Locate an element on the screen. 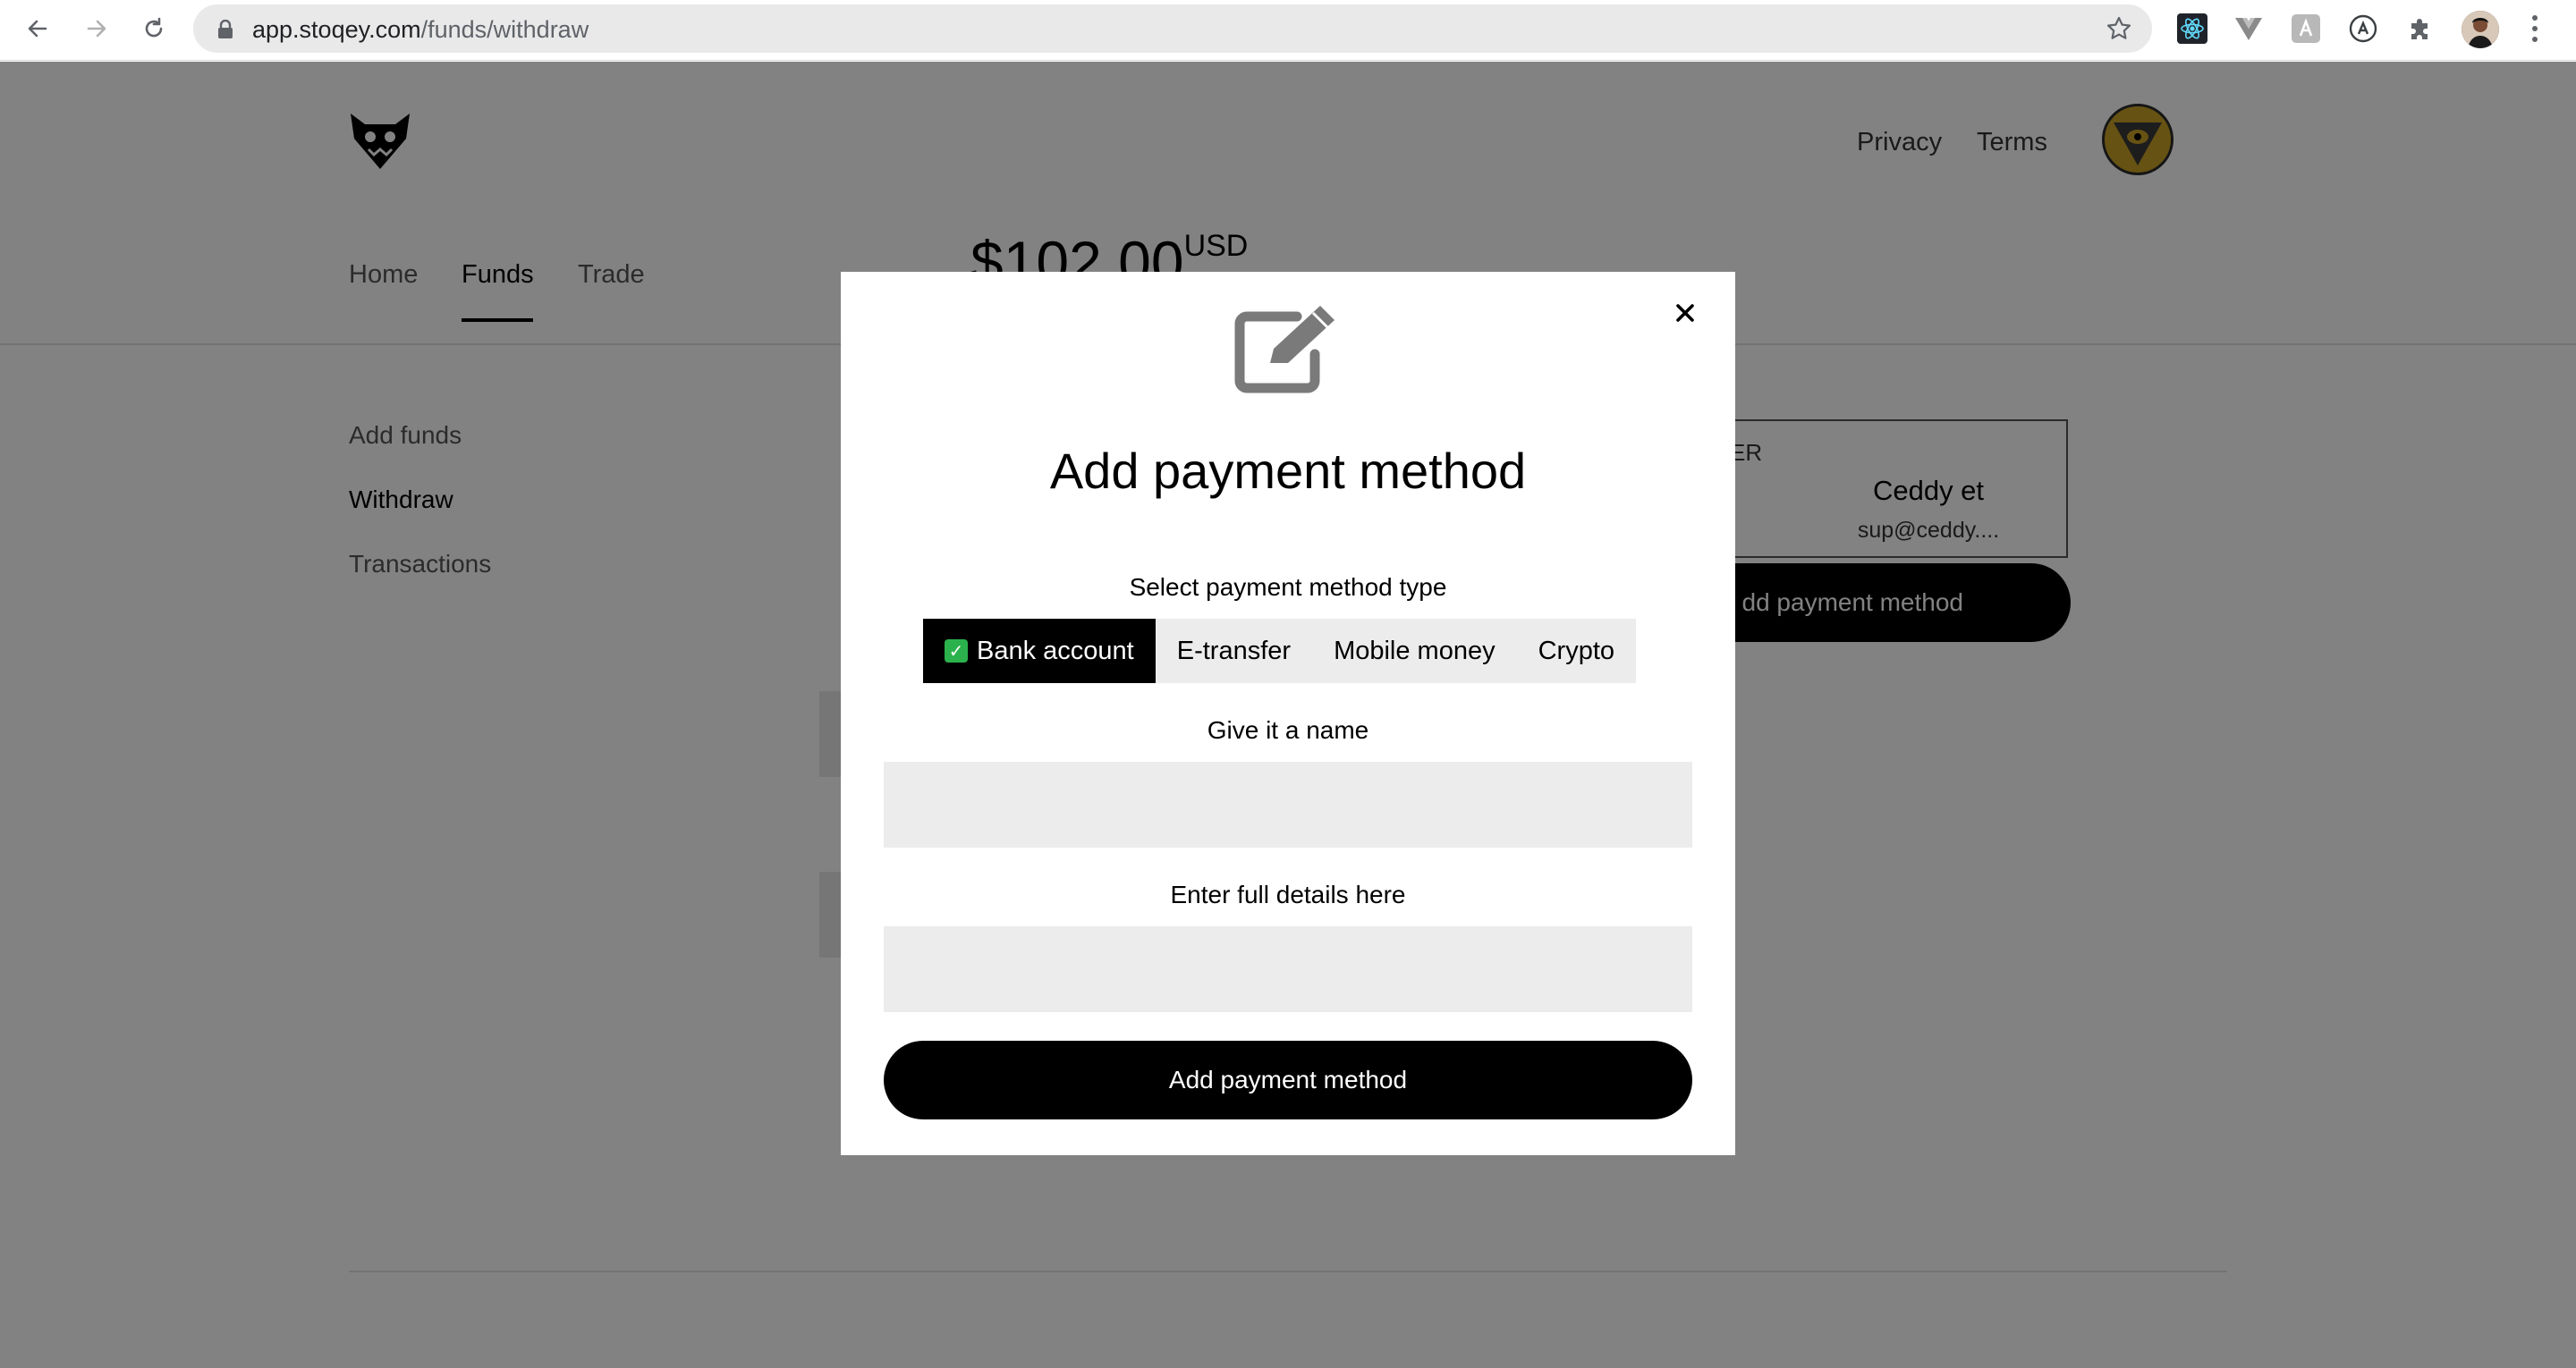 Image resolution: width=2576 pixels, height=1368 pixels. extension-icon is located at coordinates (2306, 29).